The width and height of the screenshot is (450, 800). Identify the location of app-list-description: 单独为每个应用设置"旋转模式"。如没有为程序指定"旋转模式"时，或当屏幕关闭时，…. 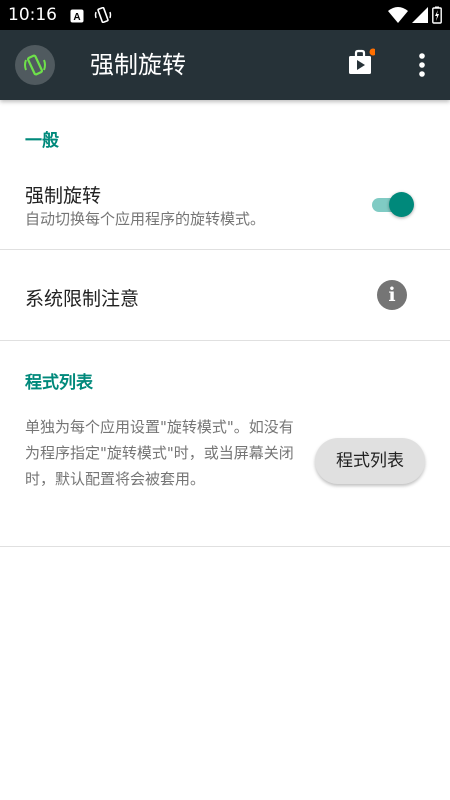
(159, 453).